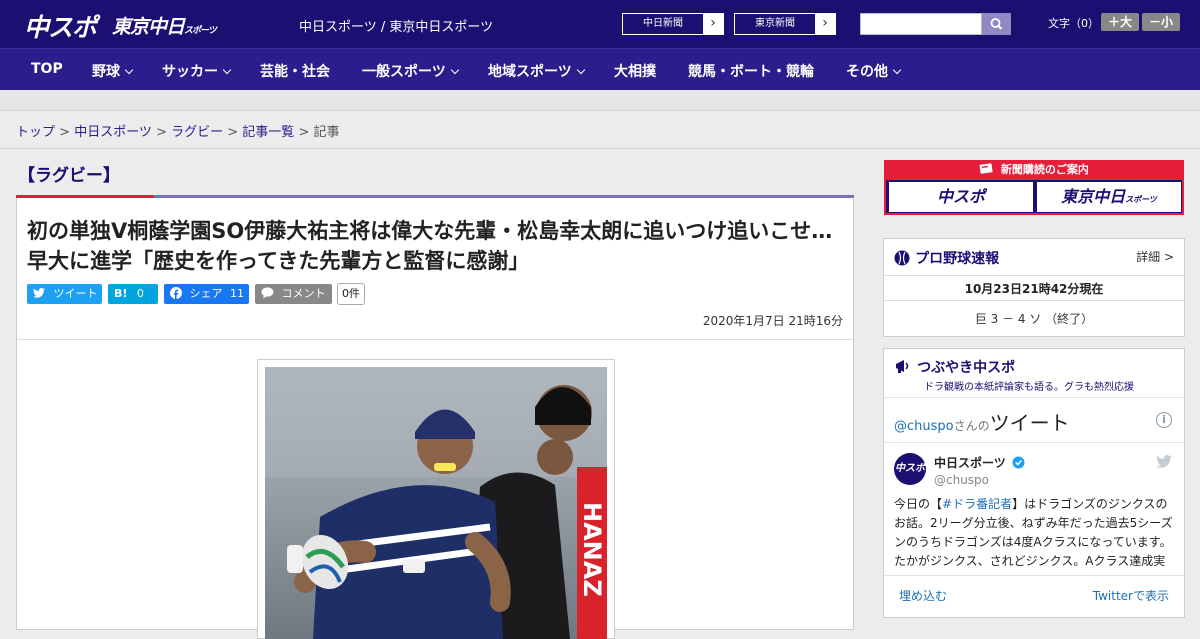 This screenshot has height=639, width=1200. I want to click on ext-link-label: 東京新聞, so click(775, 24).